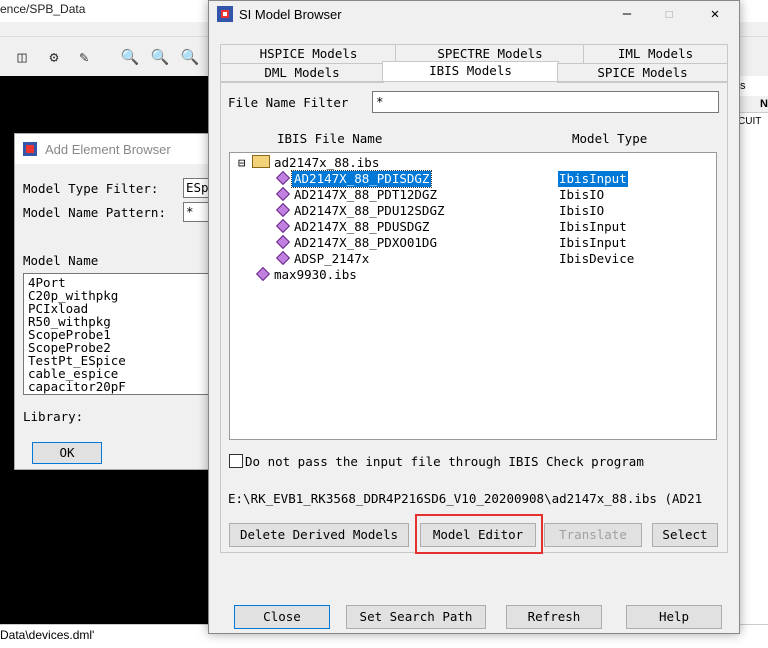 Image resolution: width=768 pixels, height=648 pixels. I want to click on tree-model-node: AD2147X_88_PDXO01DG, so click(365, 243).